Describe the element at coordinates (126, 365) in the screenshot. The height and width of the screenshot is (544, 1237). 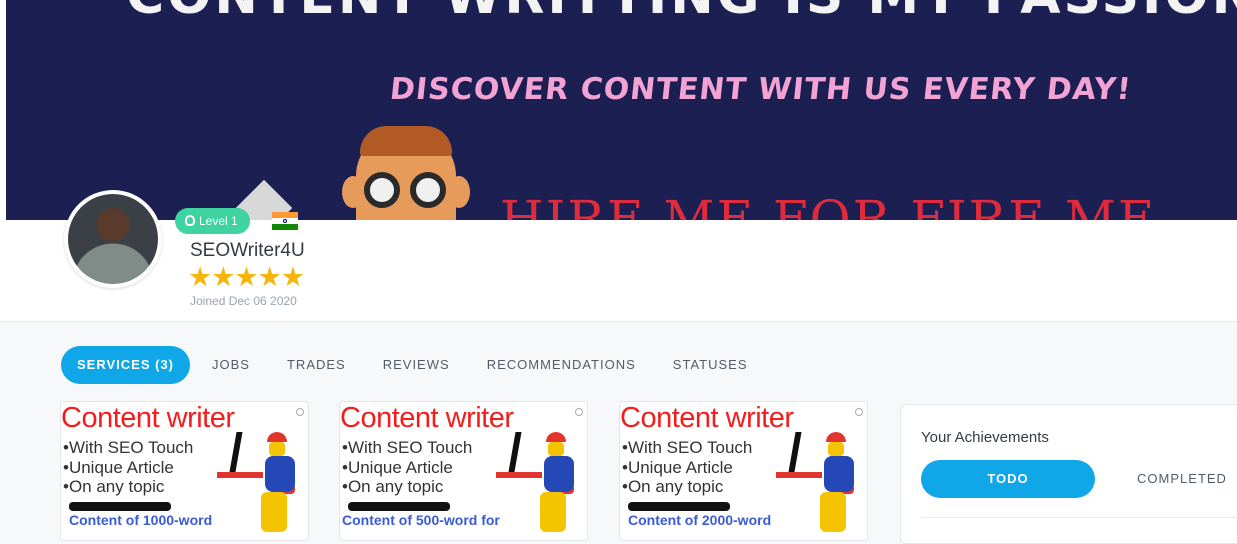
I see `tab-services: SERVICES (3)` at that location.